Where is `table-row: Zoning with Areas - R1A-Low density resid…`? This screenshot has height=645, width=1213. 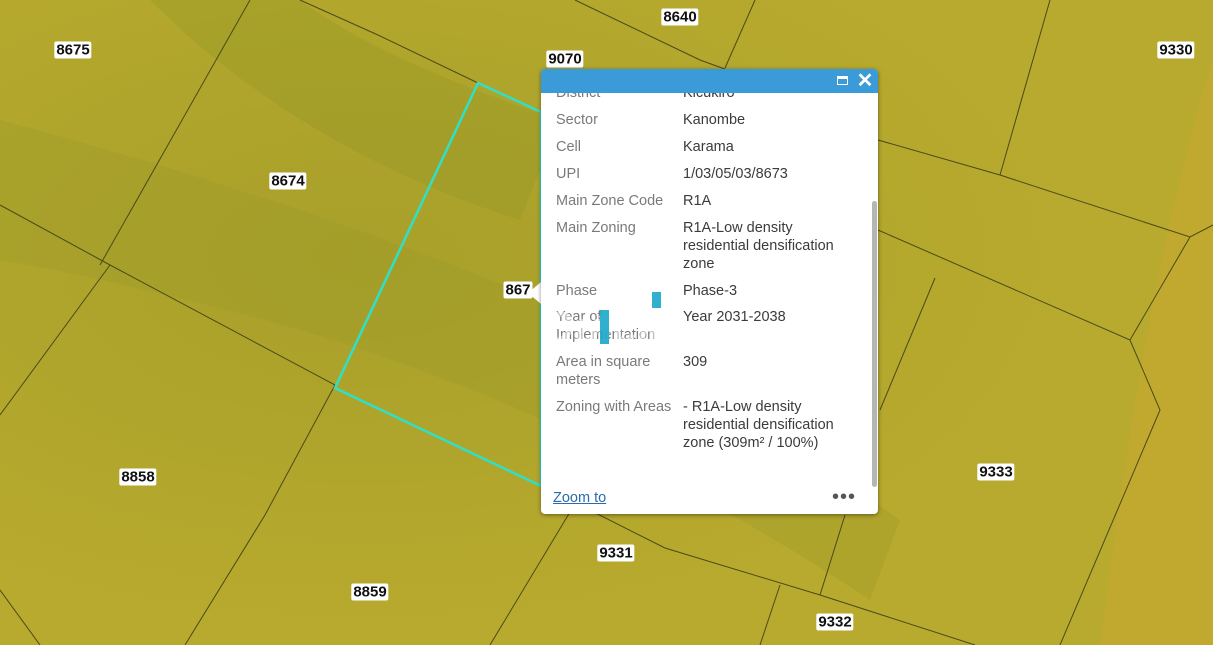
table-row: Zoning with Areas - R1A-Low density resid… is located at coordinates (706, 429).